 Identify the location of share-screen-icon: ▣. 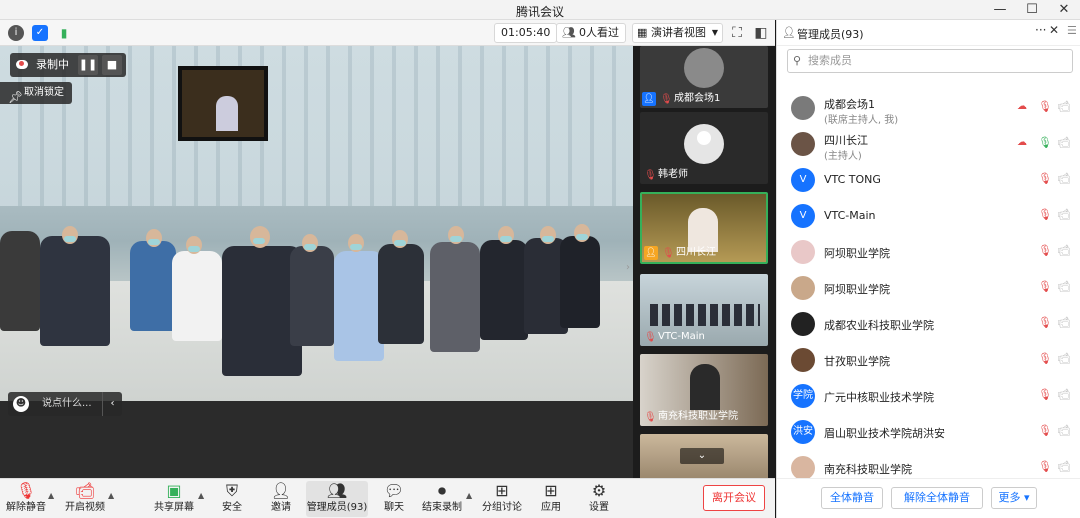
(174, 490).